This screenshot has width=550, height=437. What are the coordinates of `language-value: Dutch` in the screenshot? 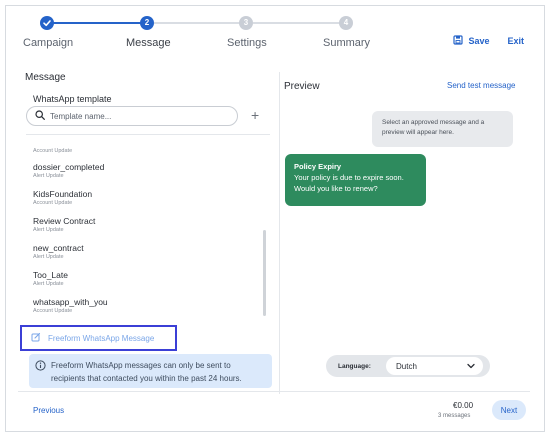 It's located at (406, 366).